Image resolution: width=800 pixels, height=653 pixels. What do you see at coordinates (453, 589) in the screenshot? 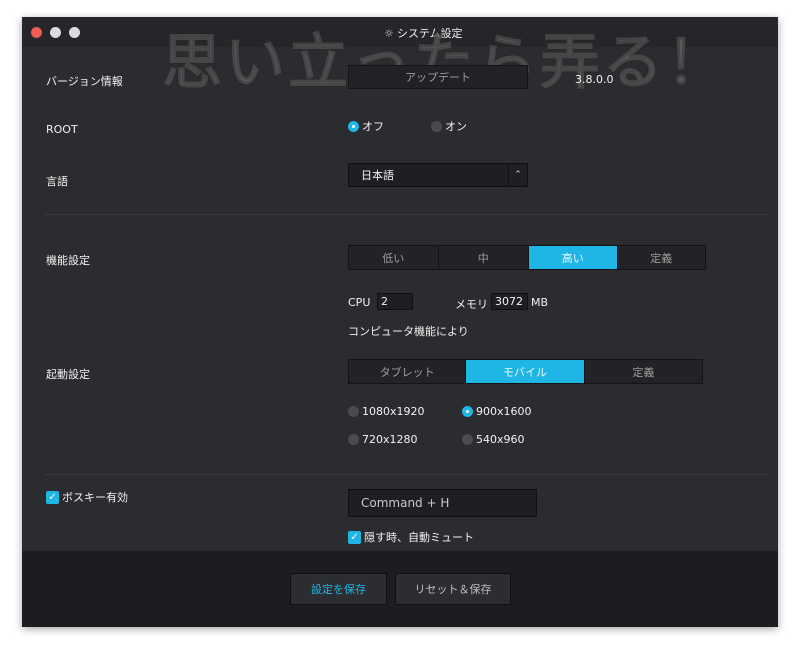
I see `reset-and-save-button: リセット＆保存` at bounding box center [453, 589].